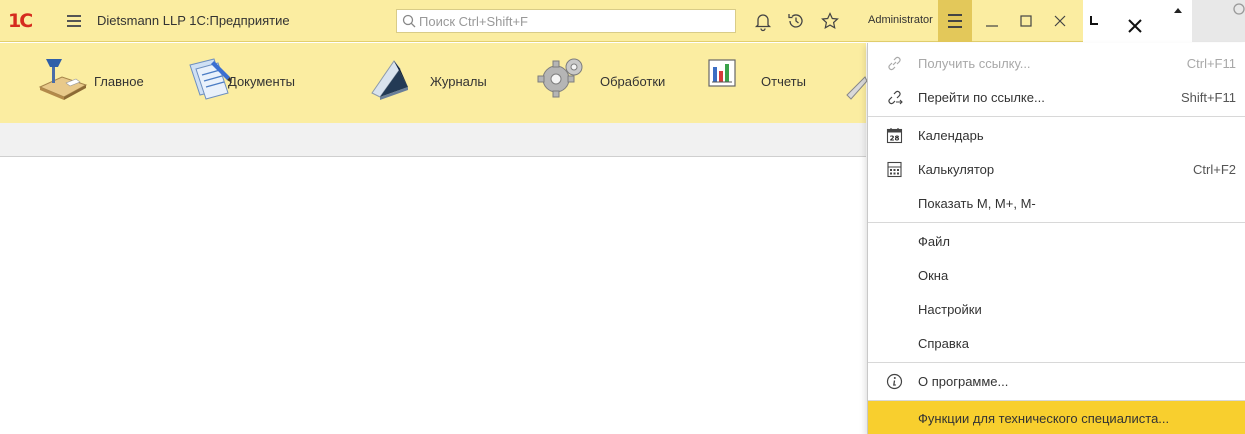 The width and height of the screenshot is (1245, 434). Describe the element at coordinates (934, 241) in the screenshot. I see `menu-item-label: Файл` at that location.